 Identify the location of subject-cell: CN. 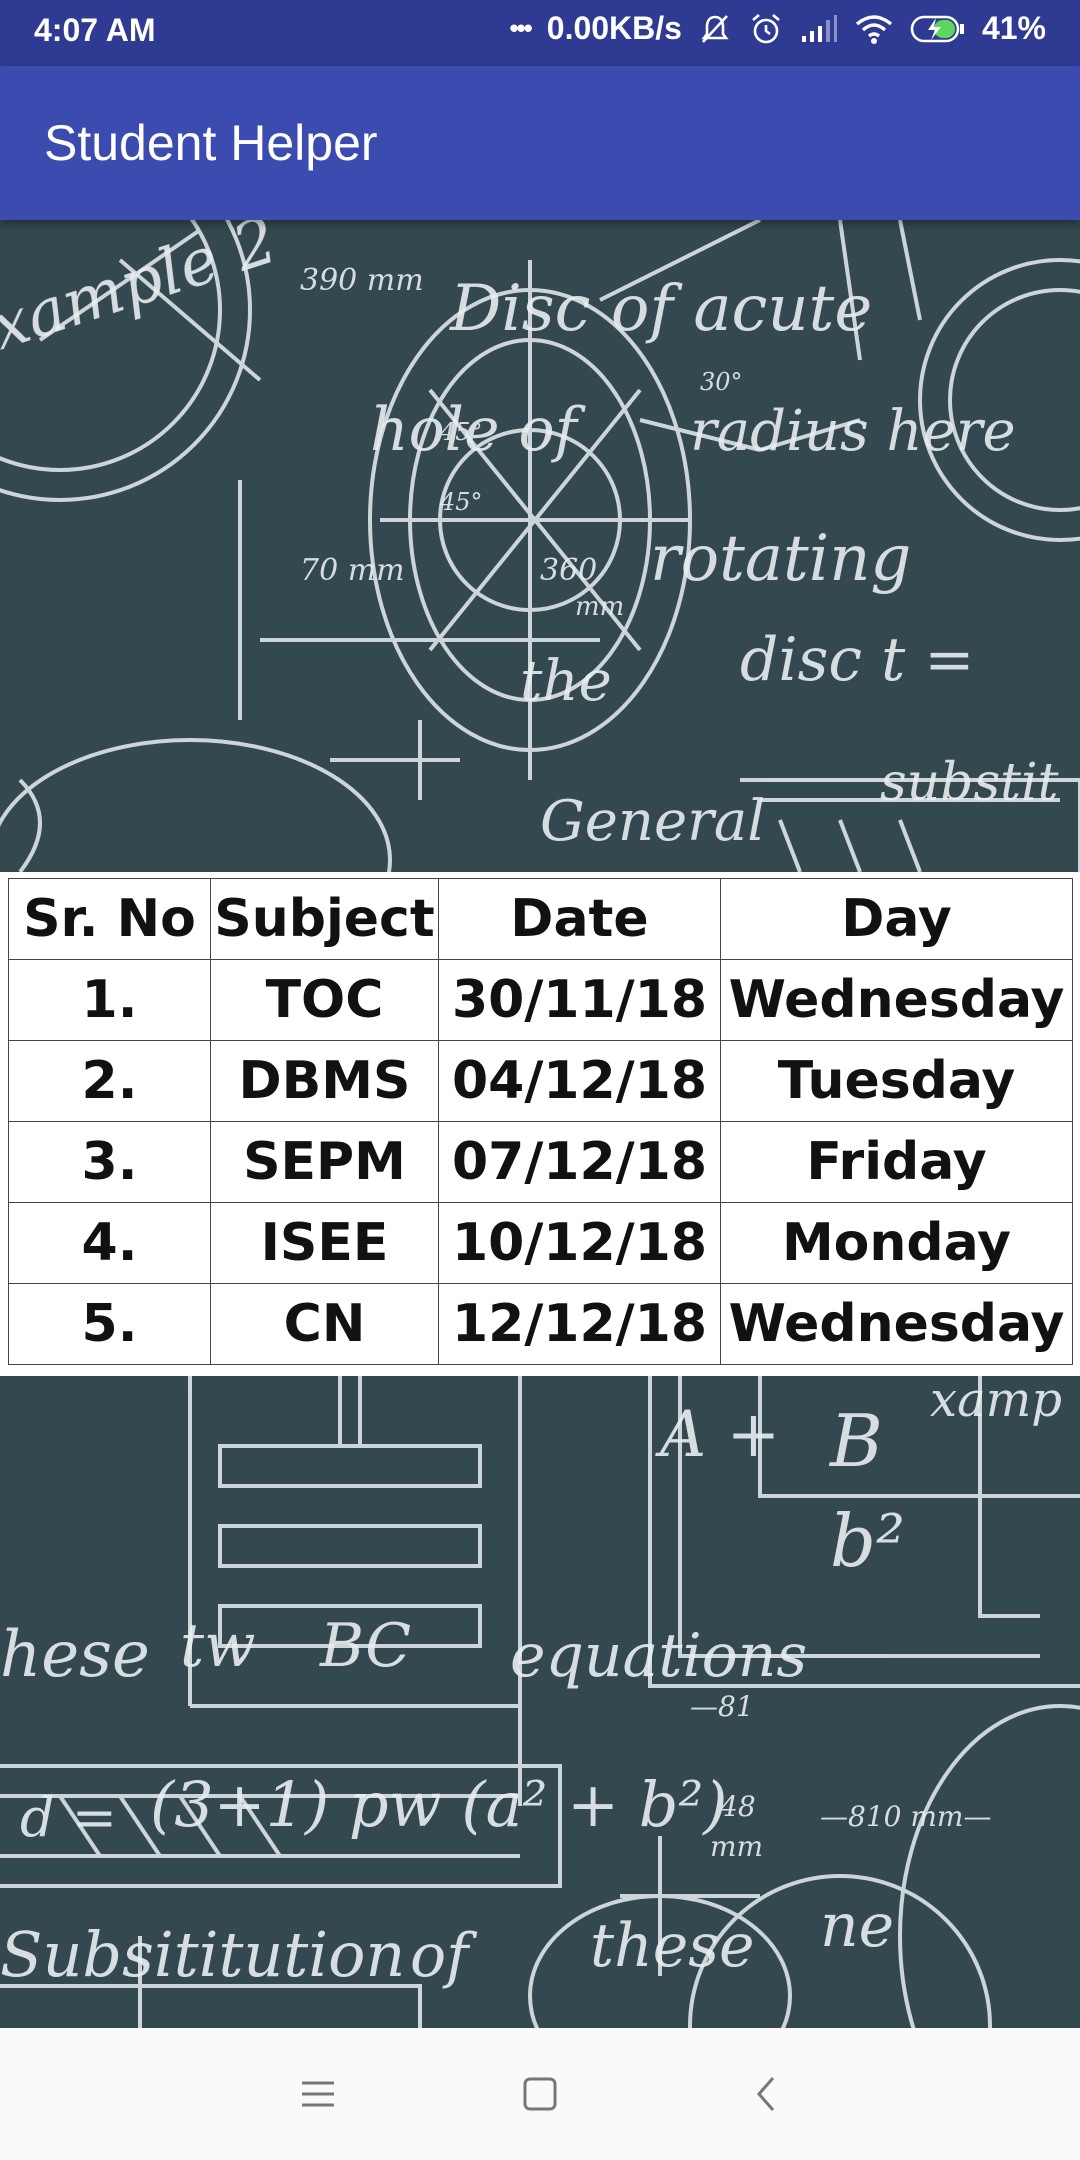
(324, 1324).